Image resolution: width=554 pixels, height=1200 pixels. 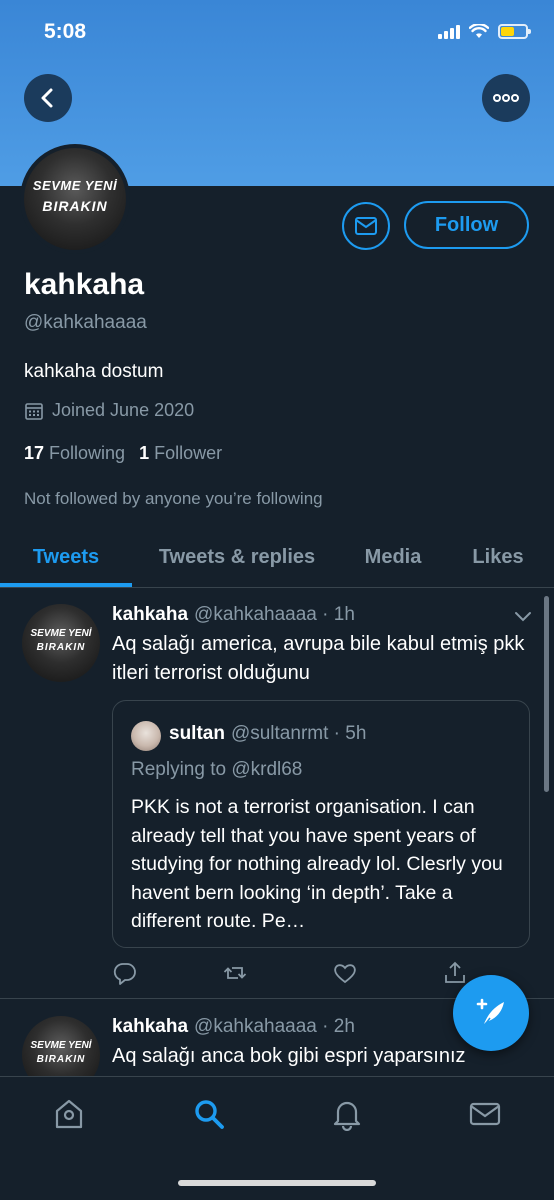 I want to click on tweet-meta: @kahkahaaaa · 1h, so click(x=274, y=614).